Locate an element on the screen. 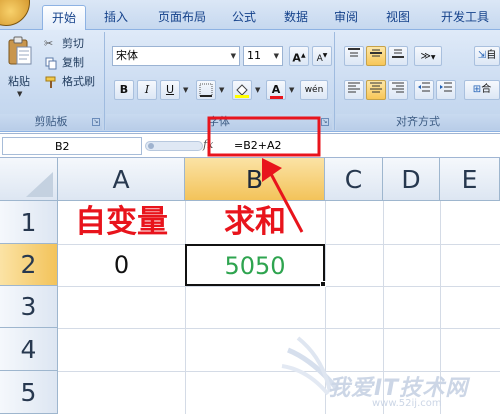  formula-highlight-box is located at coordinates (264, 136).